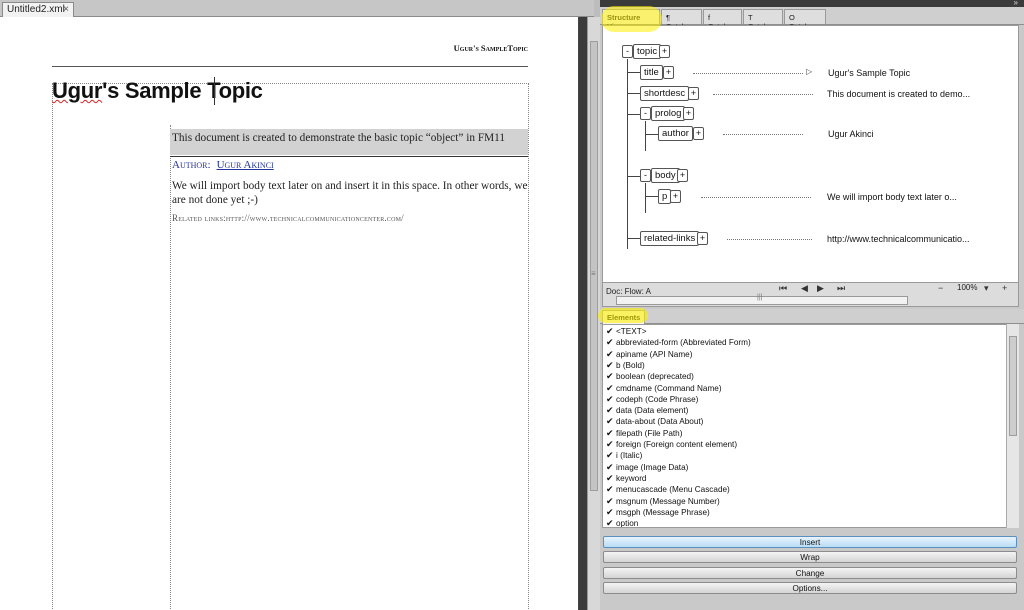  I want to click on tab-structure-view: Structure View, so click(631, 20).